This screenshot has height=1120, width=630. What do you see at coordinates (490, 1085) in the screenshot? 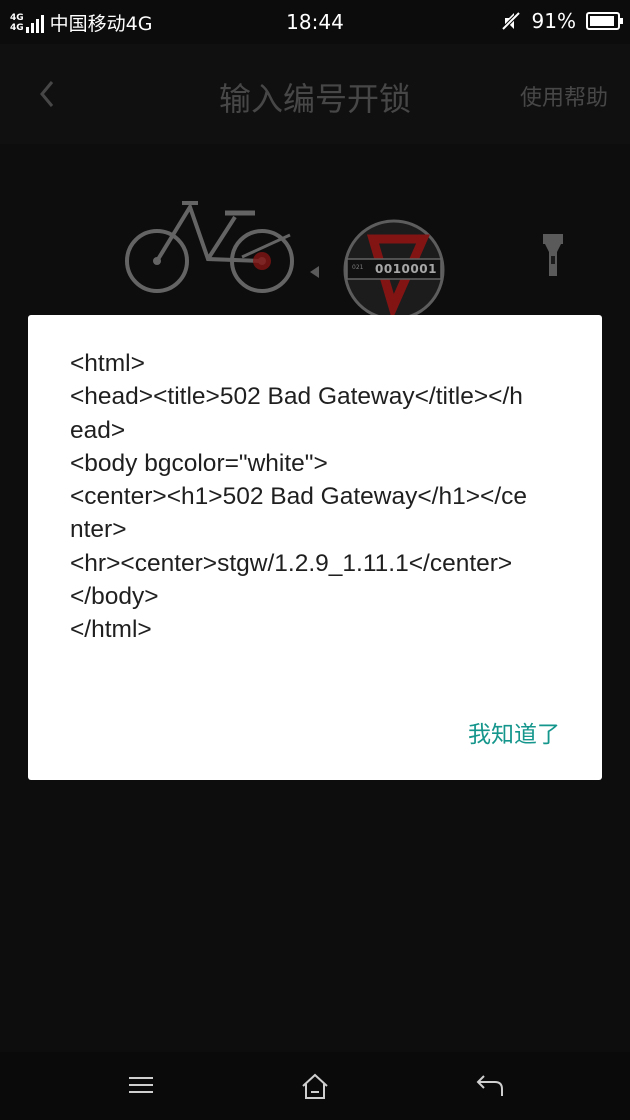
I see `back-nav-icon` at bounding box center [490, 1085].